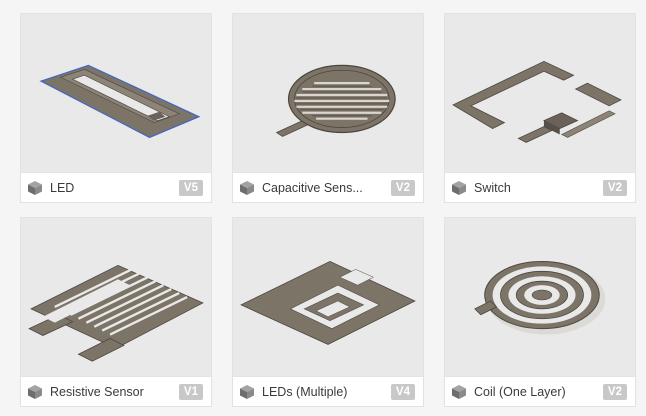  I want to click on design-label-bar: Capacitive Sens... V2, so click(328, 187).